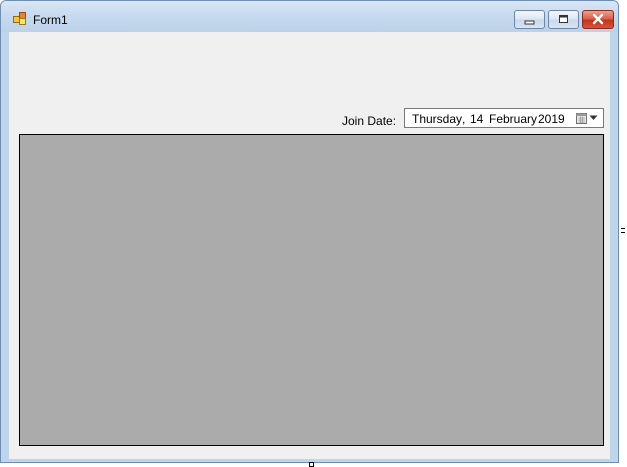 This screenshot has height=467, width=627. I want to click on join-date-picker: Thursday , 14 February 2019, so click(504, 118).